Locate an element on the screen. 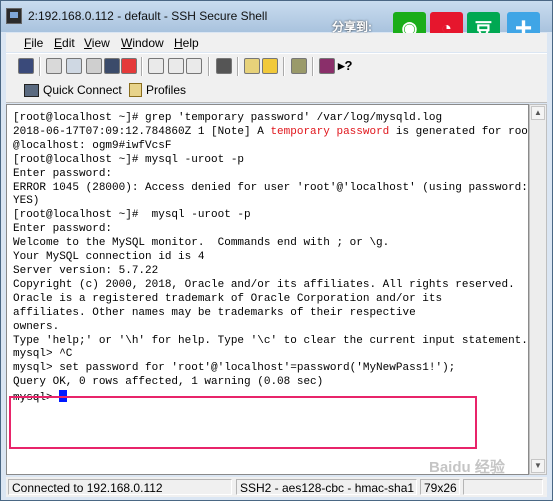 The height and width of the screenshot is (501, 553). quick-connect-button: Quick Connect is located at coordinates (73, 90).